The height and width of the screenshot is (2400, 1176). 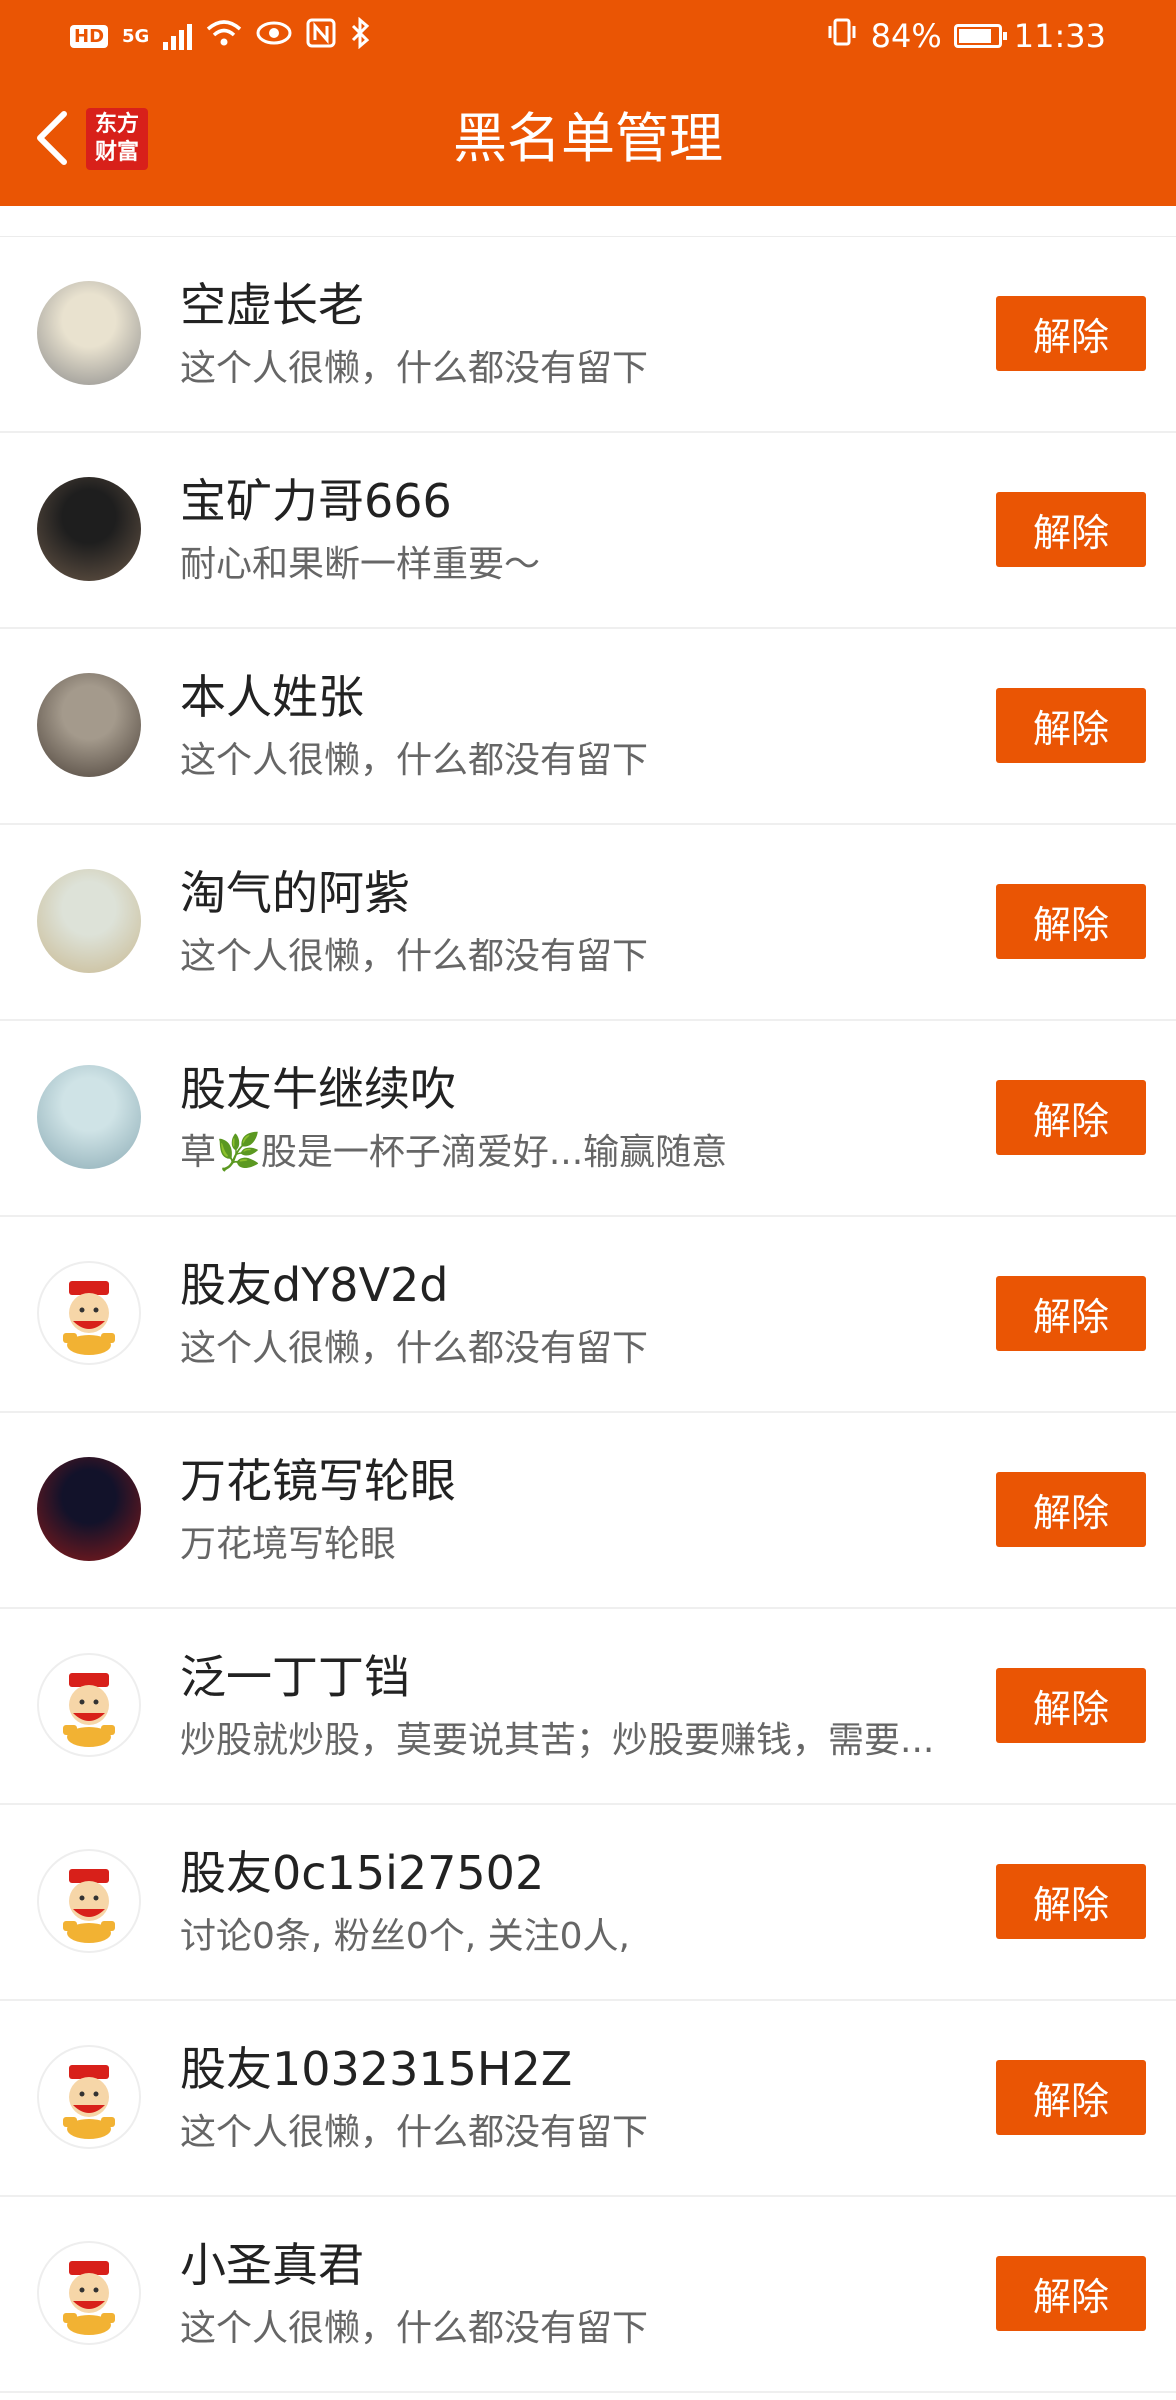 I want to click on user-signature: 讨论0条, 粉丝0个, 关注0人,, so click(x=405, y=1936).